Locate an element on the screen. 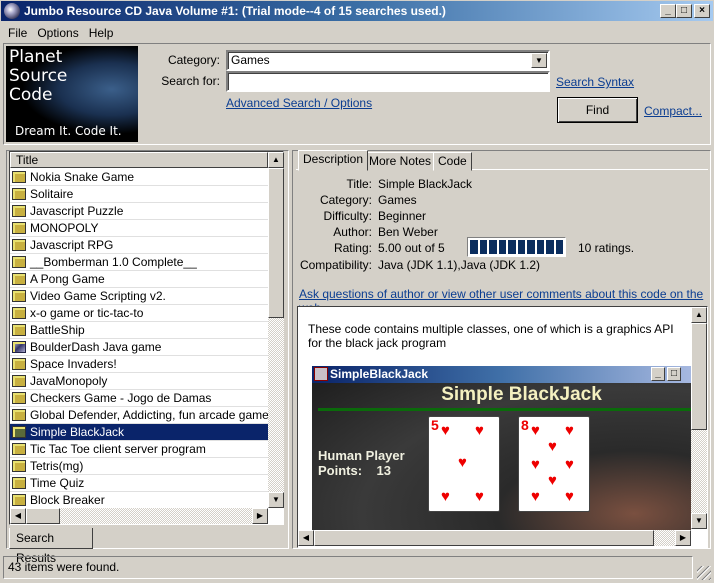 The height and width of the screenshot is (583, 714). chevron-down-icon: ▼ is located at coordinates (539, 60).